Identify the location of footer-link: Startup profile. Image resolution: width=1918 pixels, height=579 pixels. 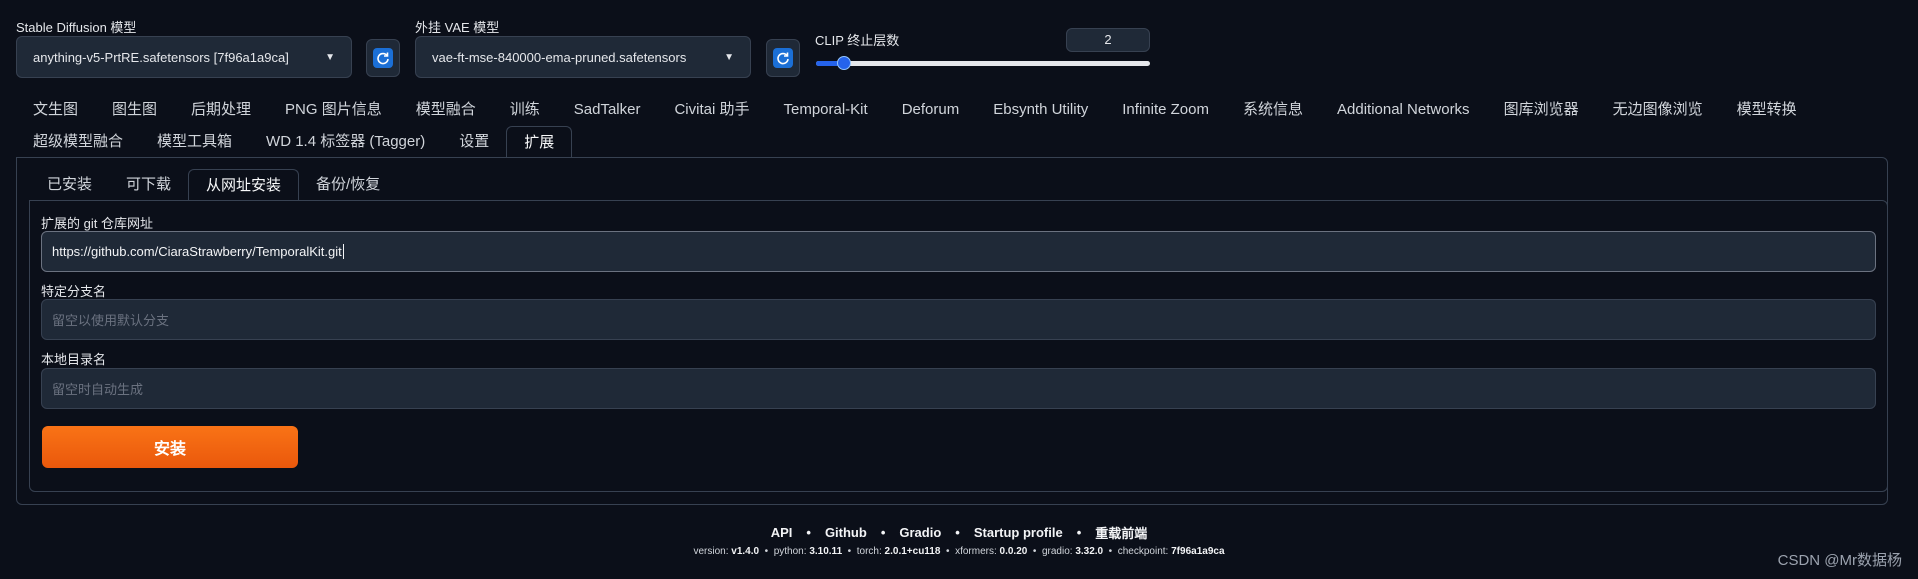
(1018, 532).